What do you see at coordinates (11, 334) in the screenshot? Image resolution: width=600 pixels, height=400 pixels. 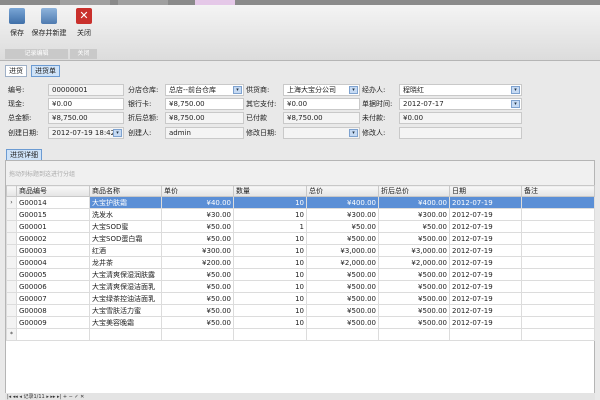 I see `new-row-indicator: *` at bounding box center [11, 334].